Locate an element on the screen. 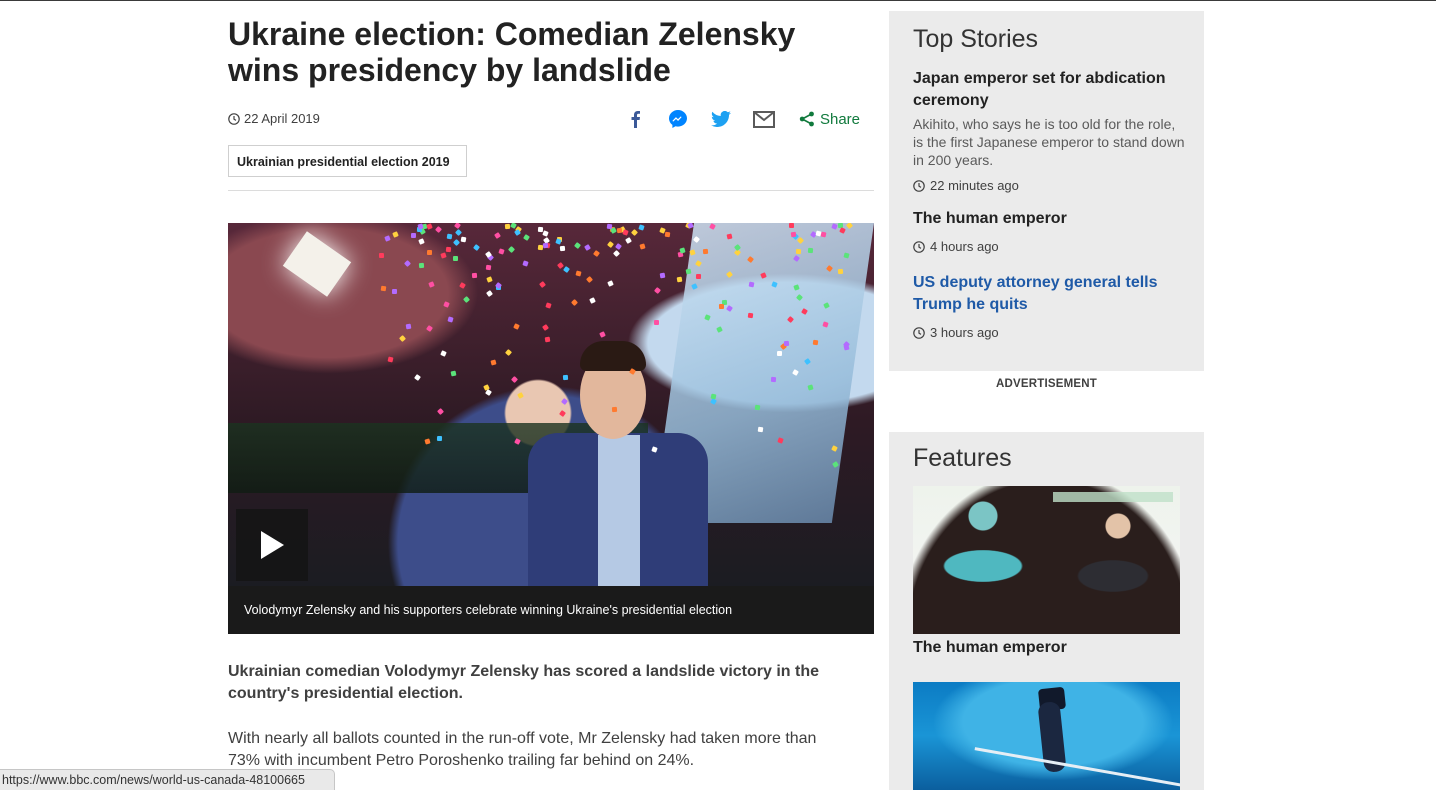 The height and width of the screenshot is (791, 1436). share-tools: Share is located at coordinates (731, 119).